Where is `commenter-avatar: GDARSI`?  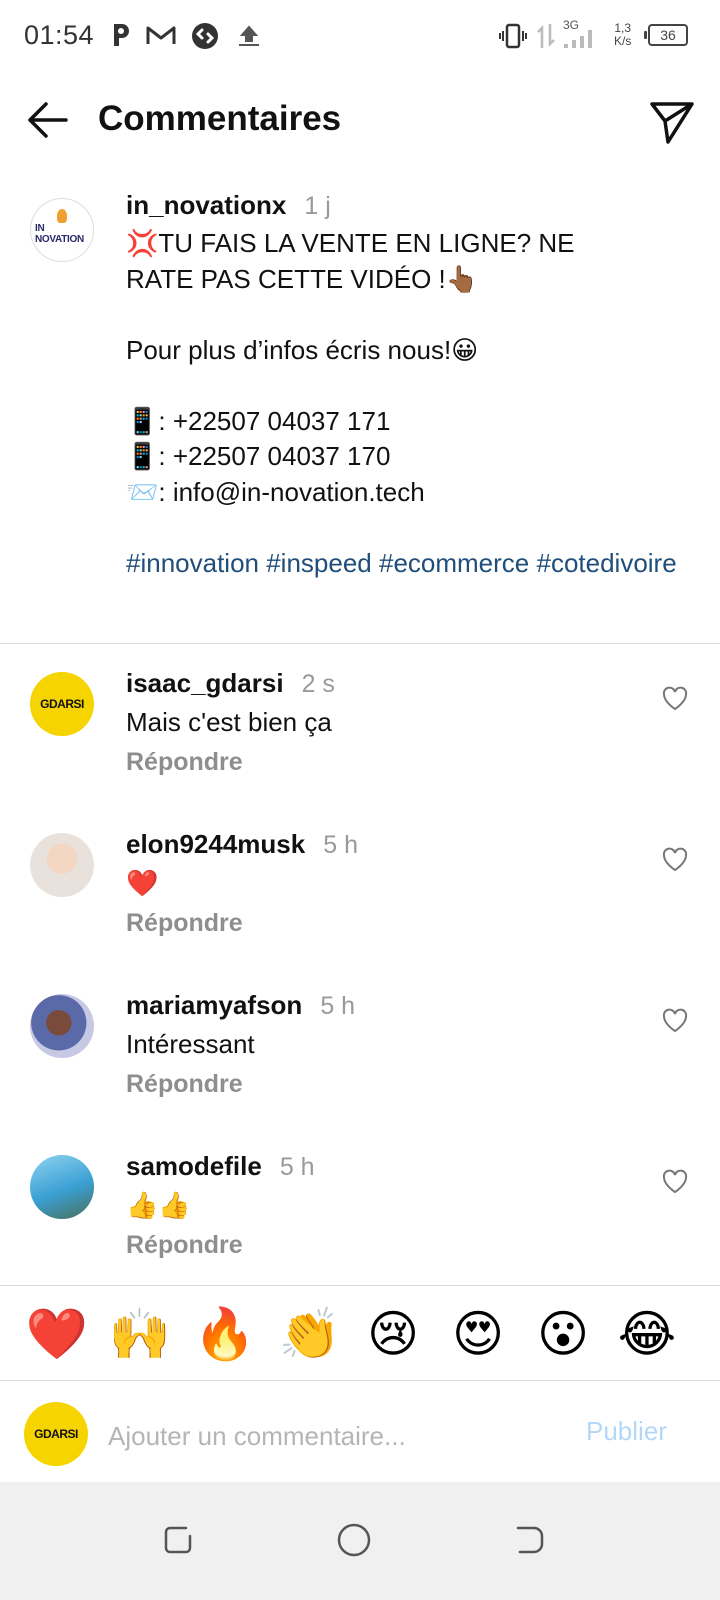 commenter-avatar: GDARSI is located at coordinates (62, 704).